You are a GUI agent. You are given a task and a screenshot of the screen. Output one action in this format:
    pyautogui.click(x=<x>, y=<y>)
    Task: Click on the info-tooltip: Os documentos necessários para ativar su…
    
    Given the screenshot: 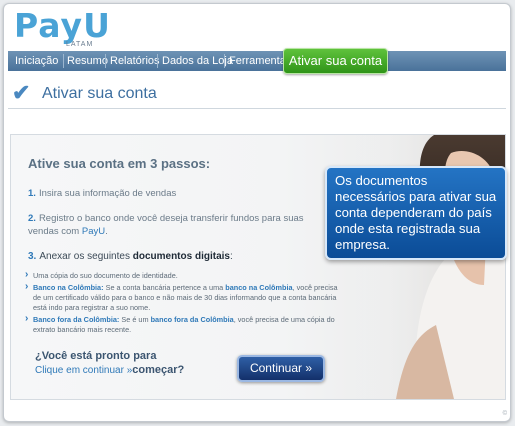 What is the action you would take?
    pyautogui.click(x=416, y=213)
    